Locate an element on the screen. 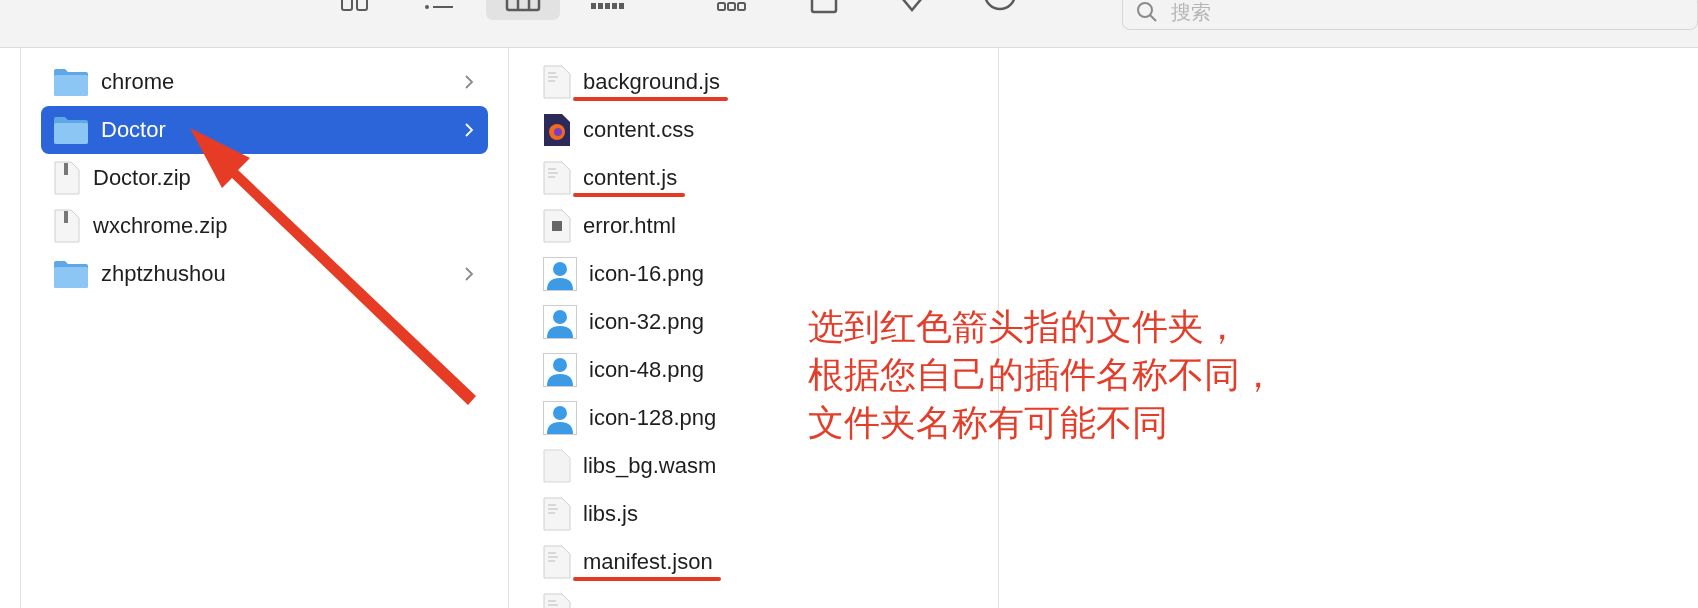  file-item: Doctor.zip is located at coordinates (264, 178).